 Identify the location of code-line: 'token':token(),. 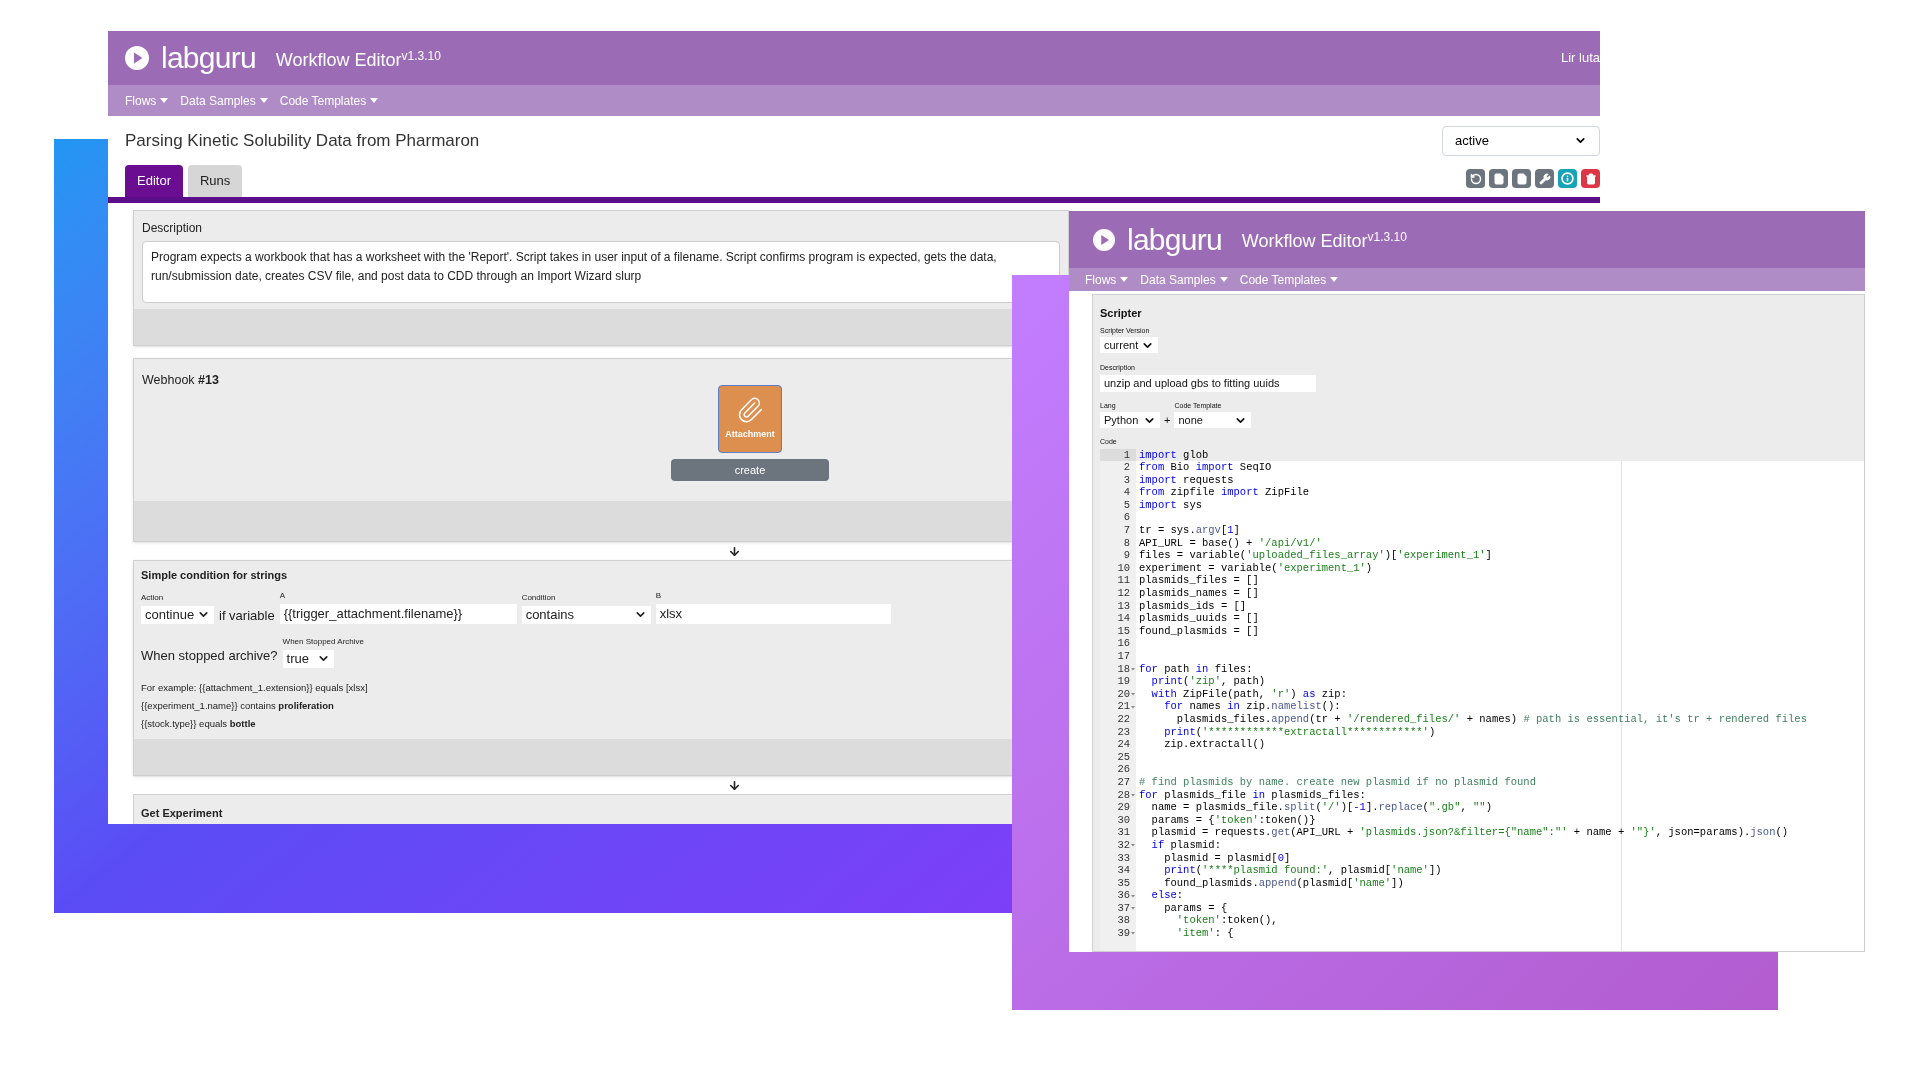
(1226, 921).